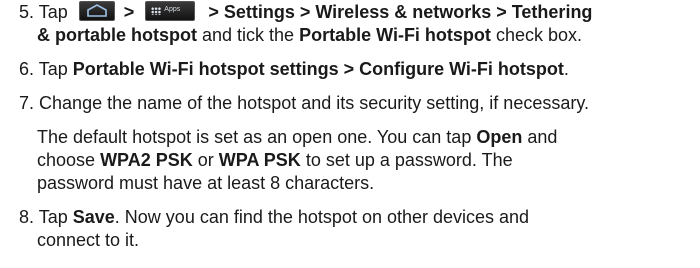  I want to click on step-number: 6., so click(27, 69).